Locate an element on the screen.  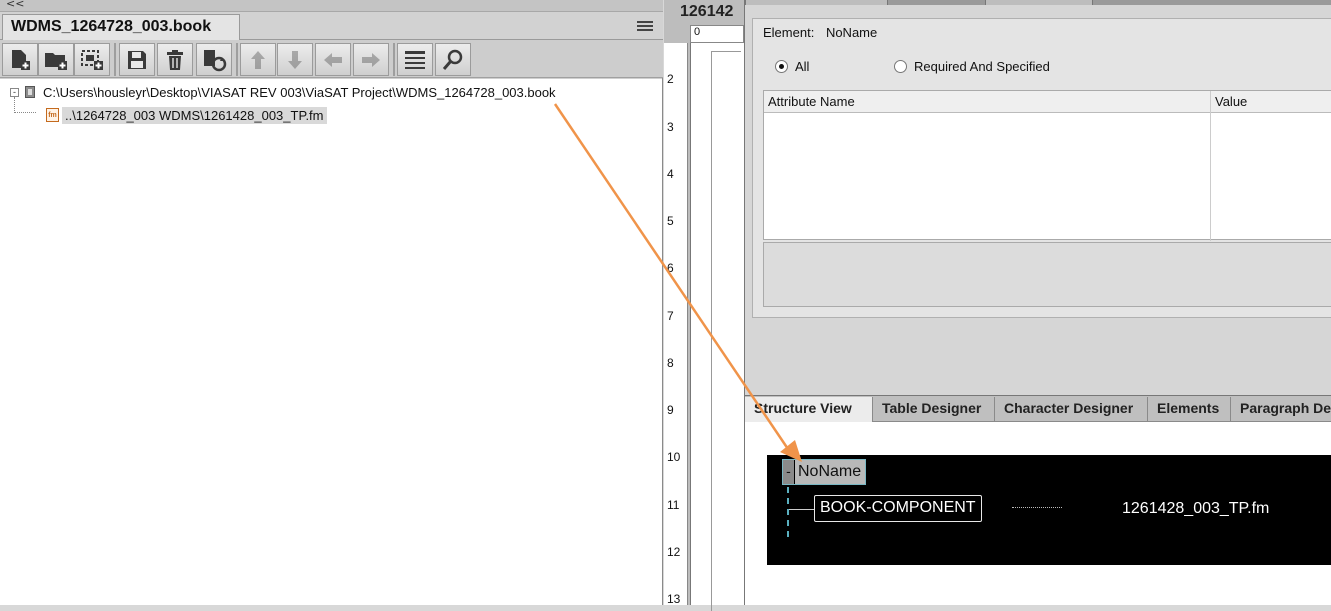
column-header-value: Value is located at coordinates (1231, 101).